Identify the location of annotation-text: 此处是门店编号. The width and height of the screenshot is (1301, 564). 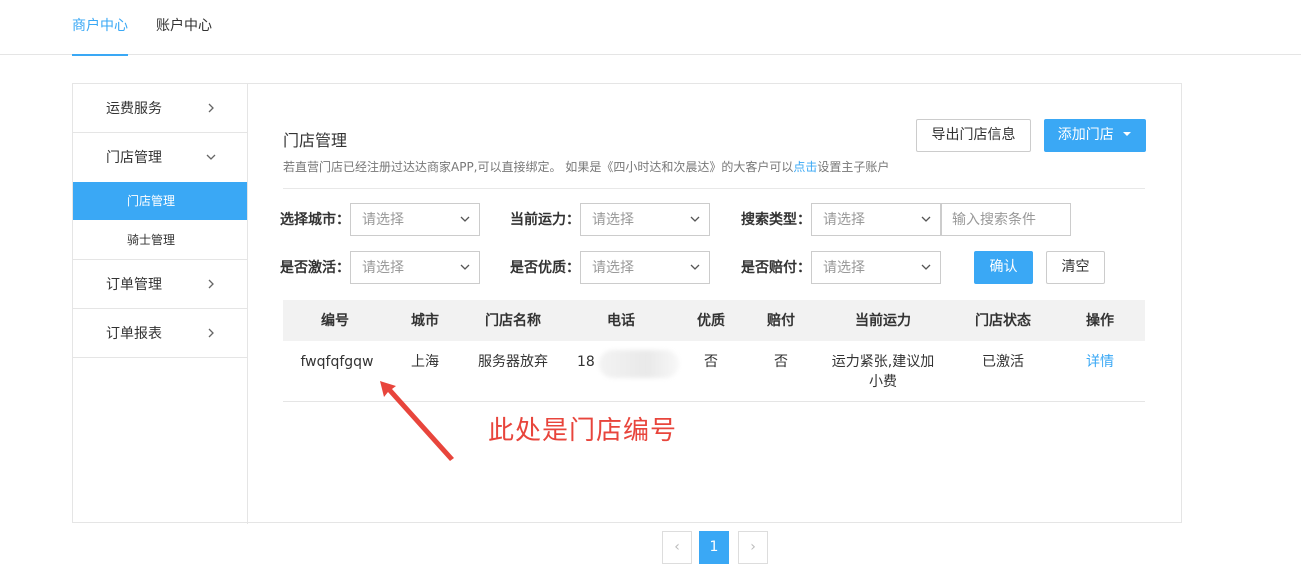
(583, 431).